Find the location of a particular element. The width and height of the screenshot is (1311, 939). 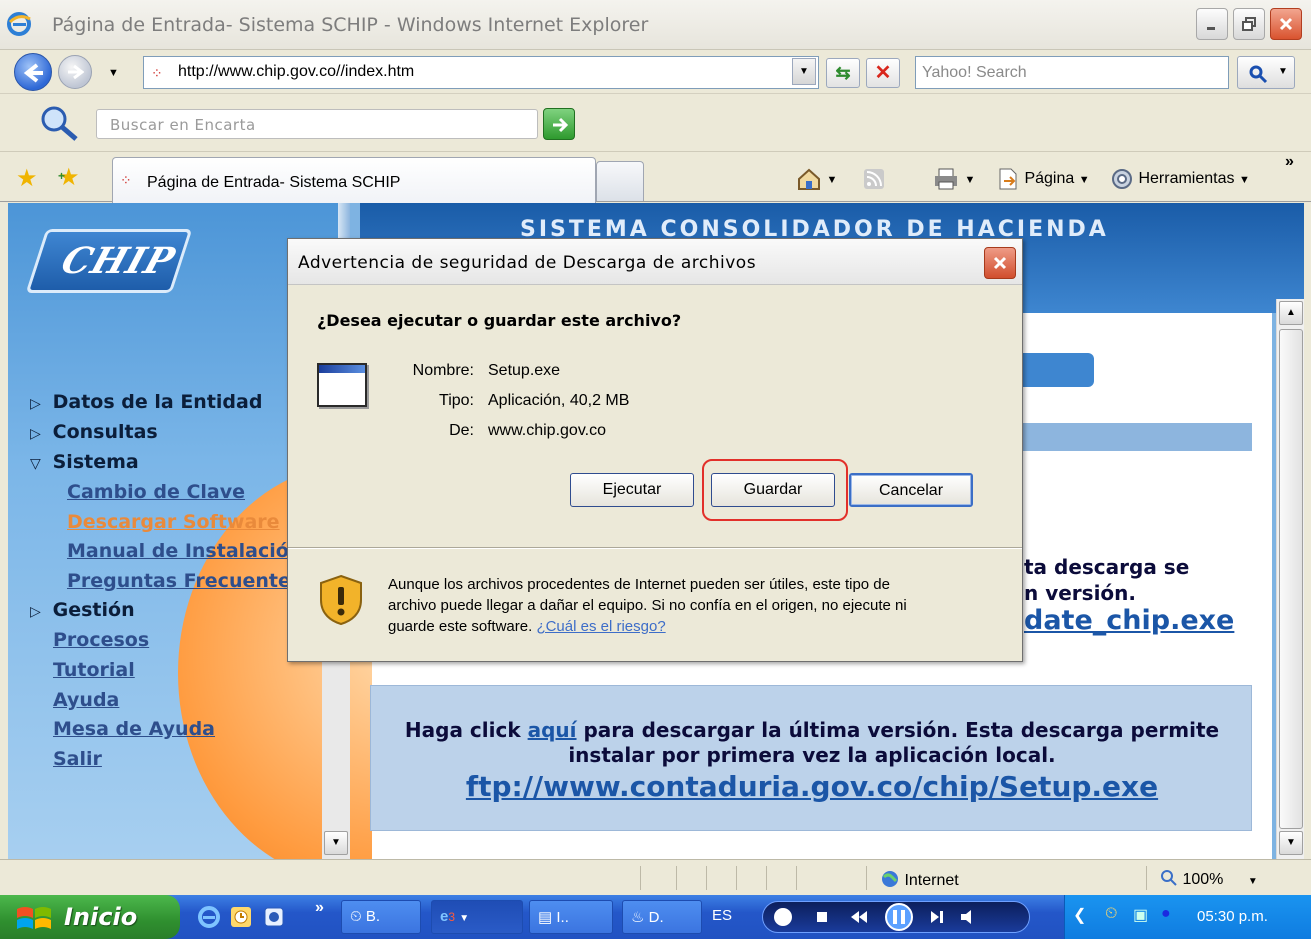

quicklaunch-more-chevron-icon: » is located at coordinates (319, 908).